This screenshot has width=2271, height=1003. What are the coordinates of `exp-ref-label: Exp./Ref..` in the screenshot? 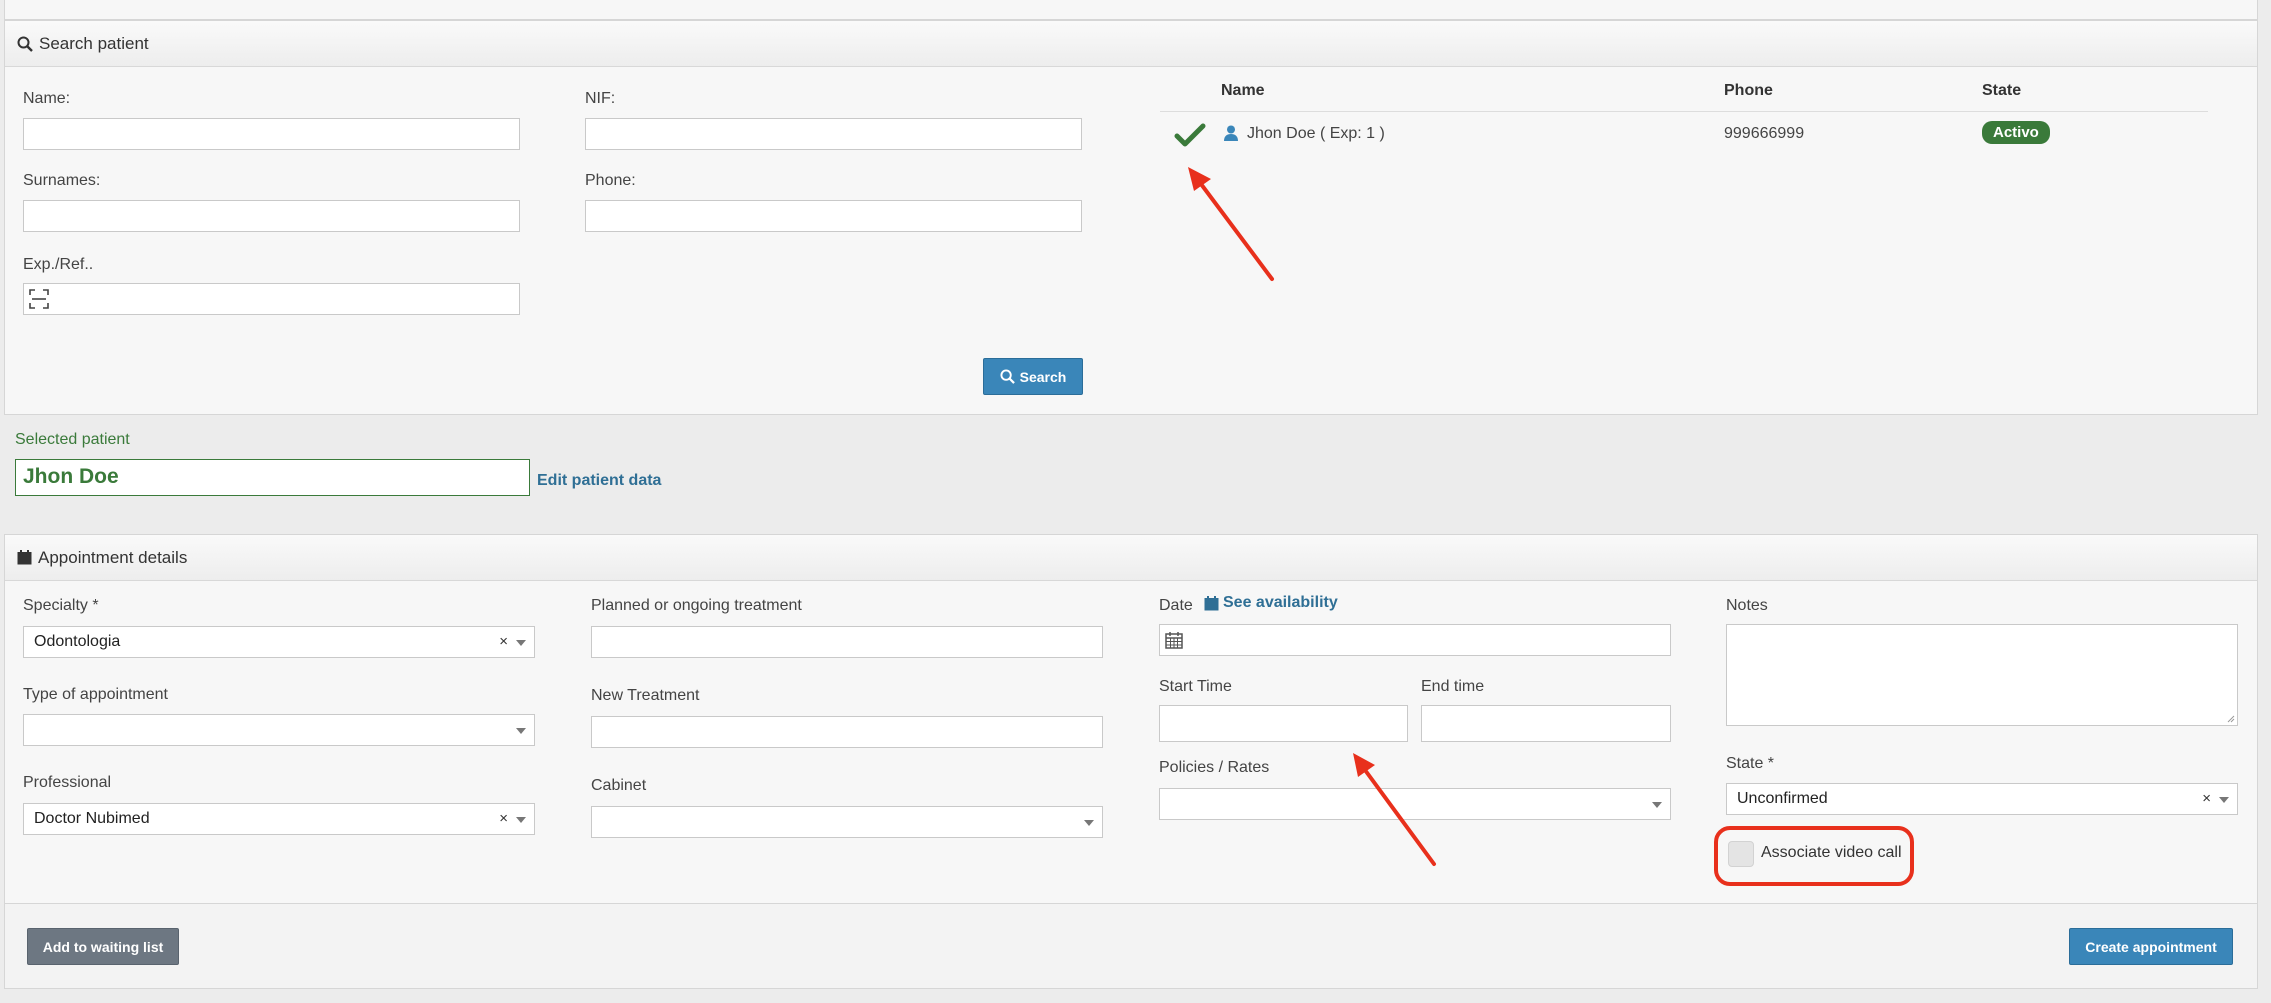 It's located at (58, 264).